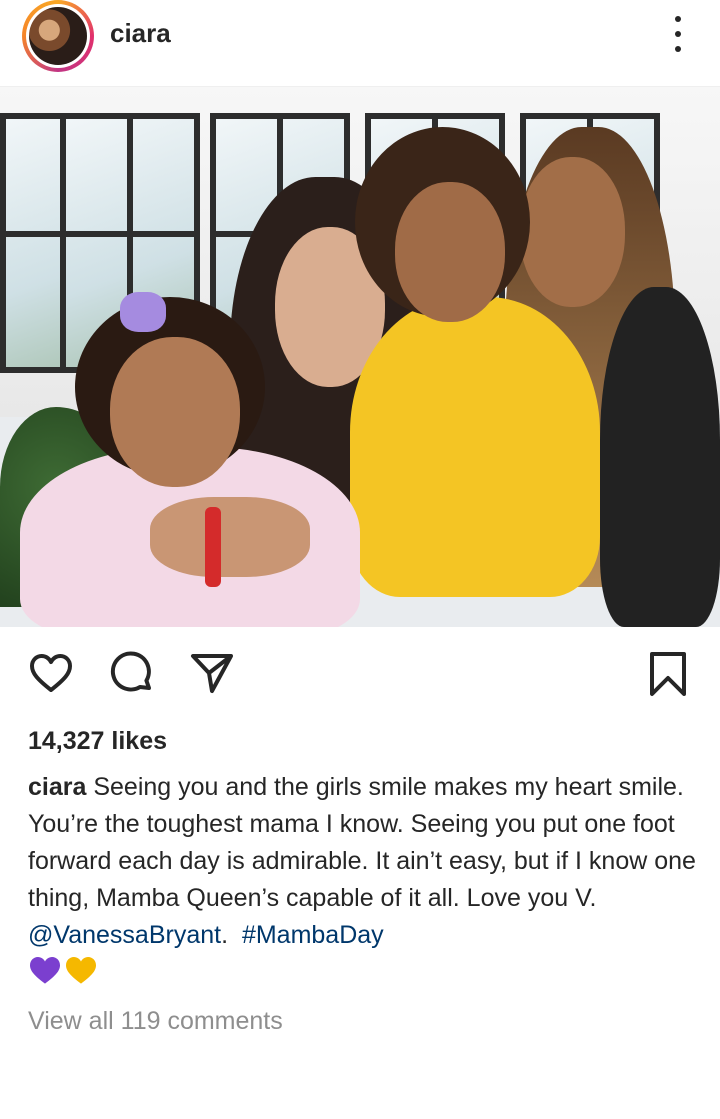  I want to click on caption-username: ciara, so click(57, 787).